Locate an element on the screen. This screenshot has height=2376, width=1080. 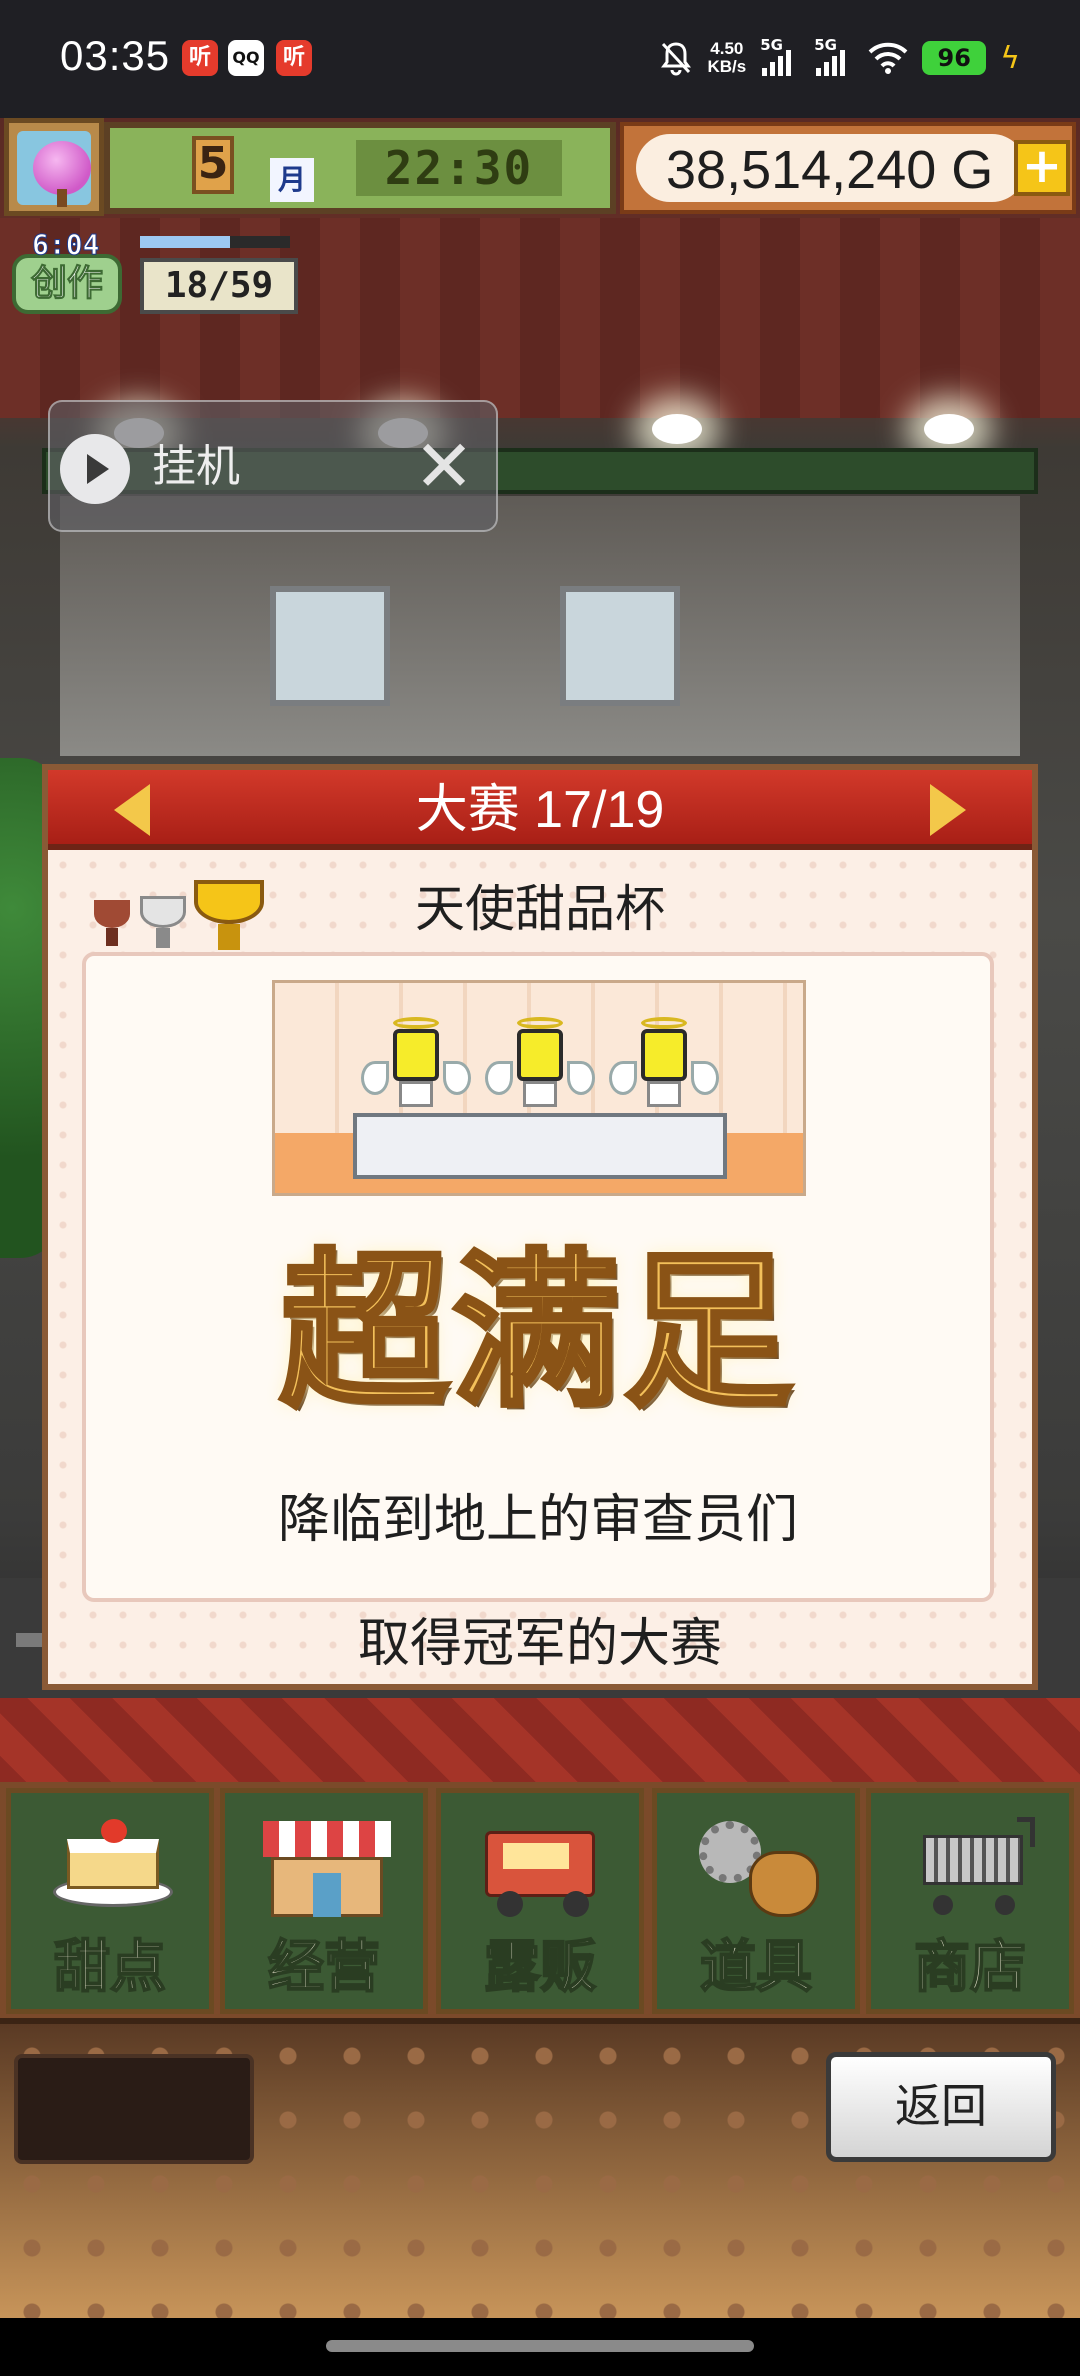
shopping-cart-icon is located at coordinates (973, 1866).